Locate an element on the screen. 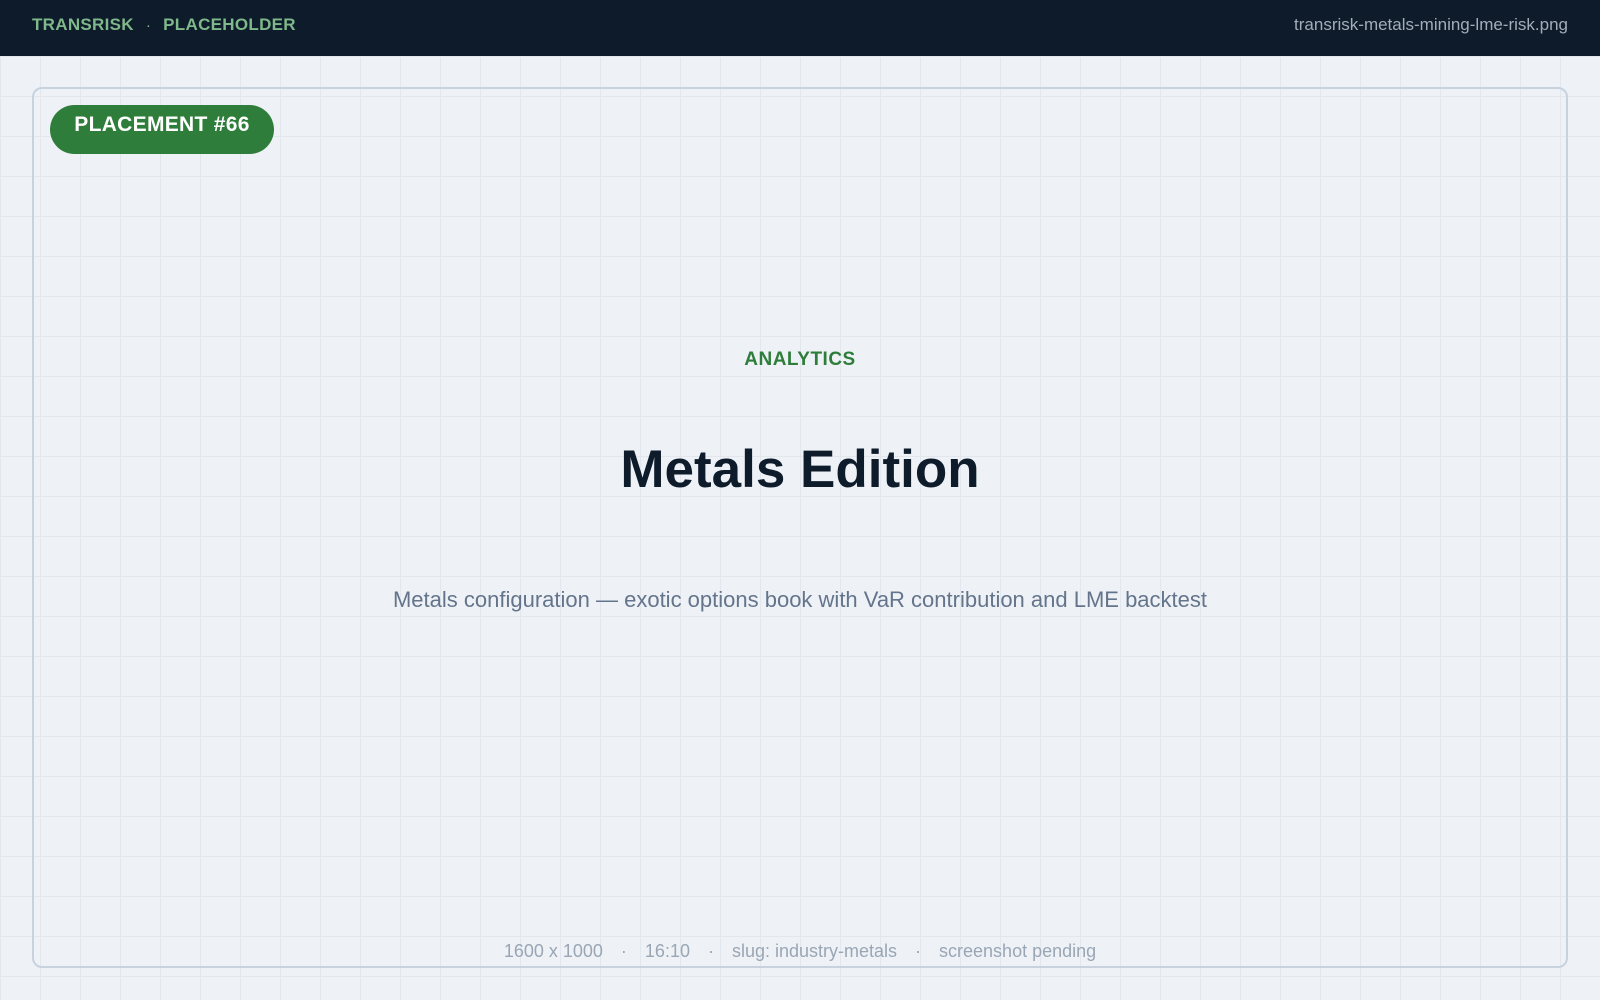 The image size is (1600, 1000). eyebrow-label: ANALYTICS is located at coordinates (800, 359).